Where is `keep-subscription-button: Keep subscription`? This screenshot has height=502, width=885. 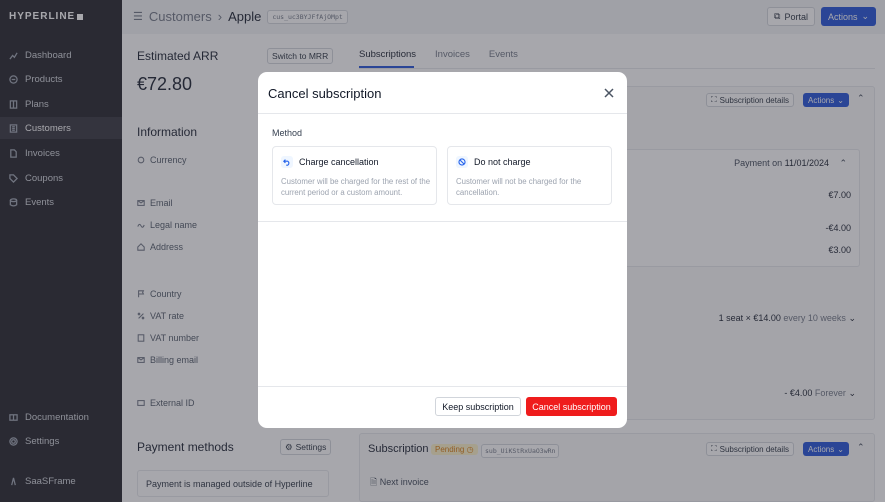
keep-subscription-button: Keep subscription is located at coordinates (478, 406).